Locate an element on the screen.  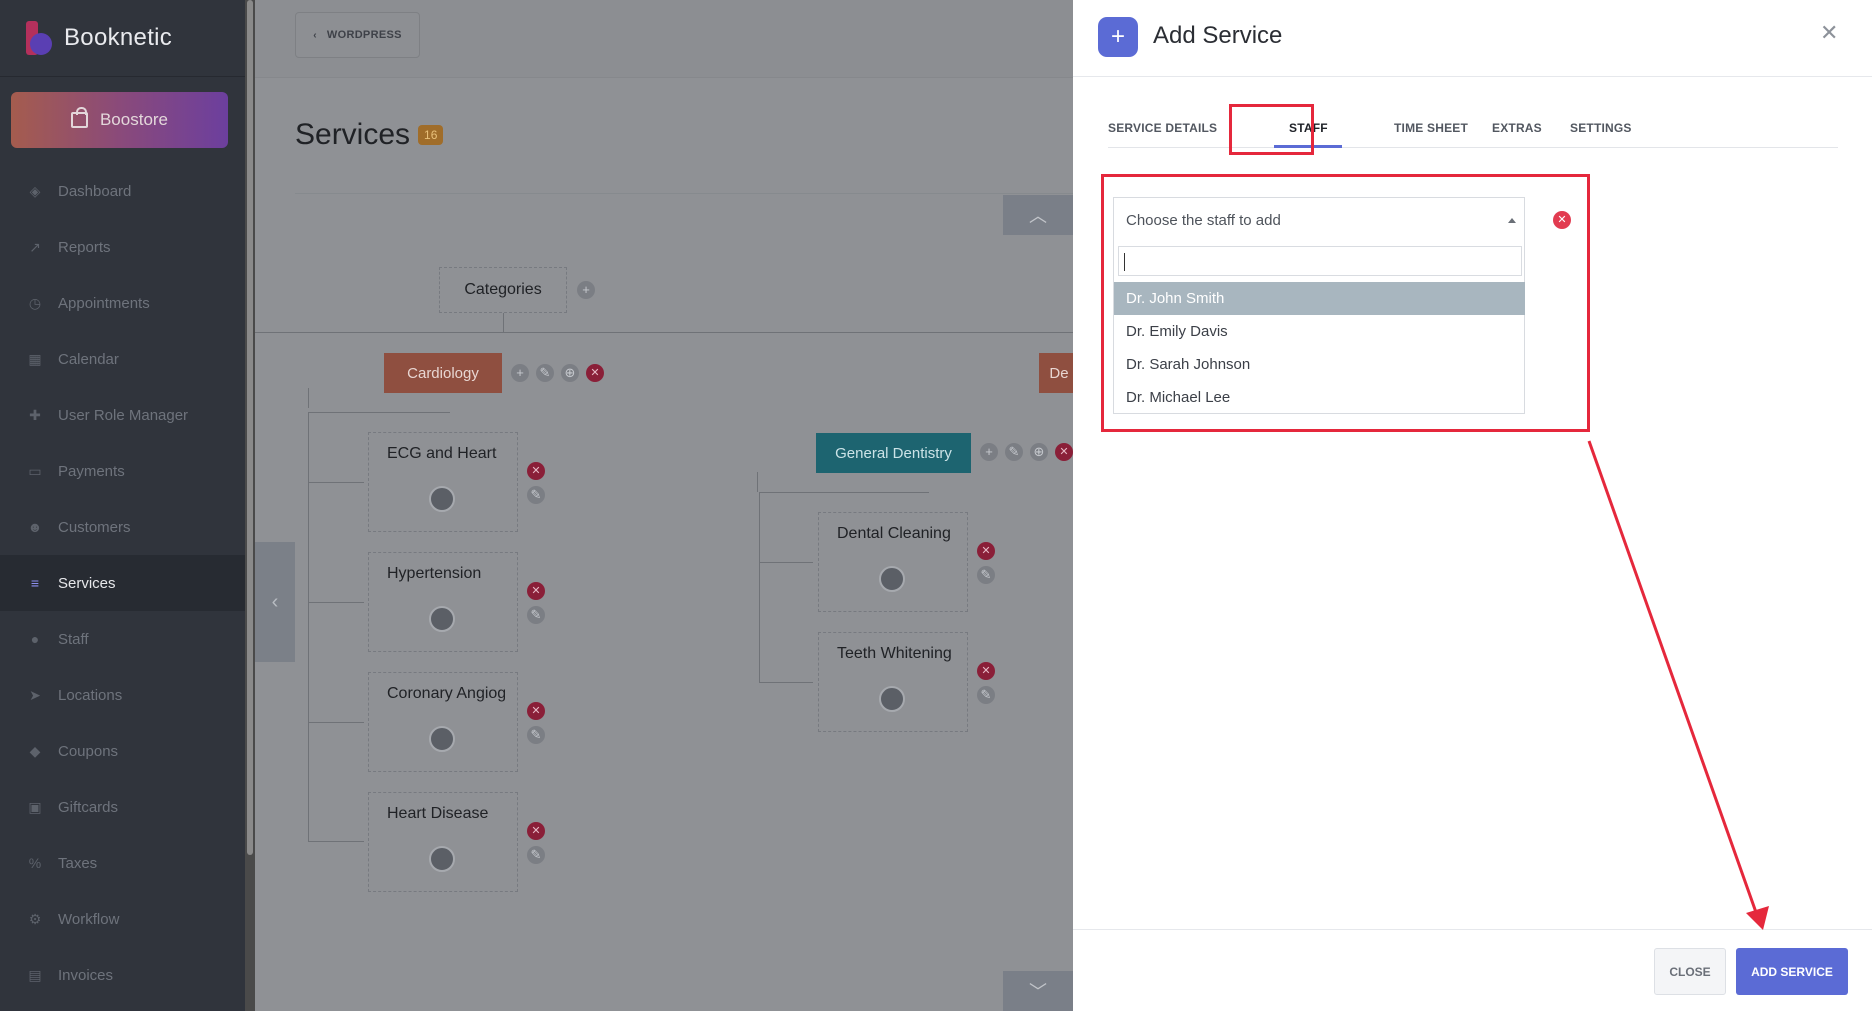
sidebar-item-payments: ▭ Payments is located at coordinates (122, 471).